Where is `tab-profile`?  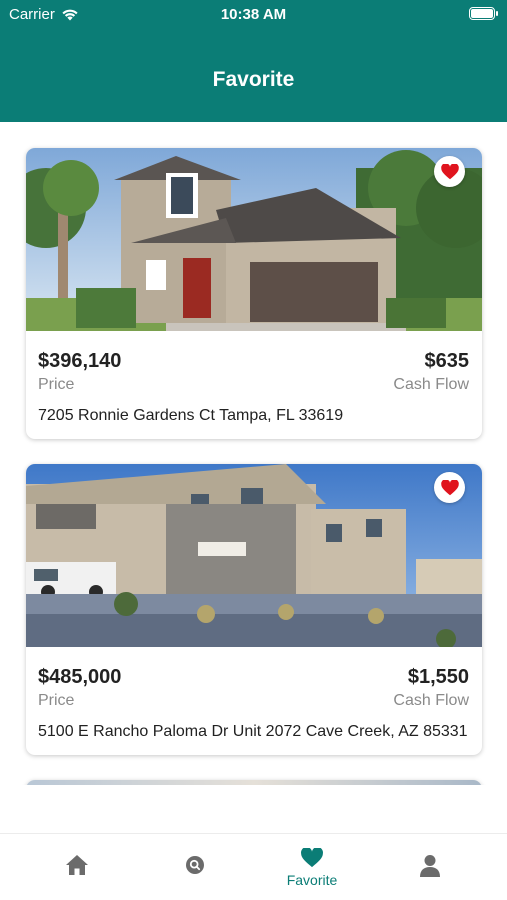 tab-profile is located at coordinates (430, 867).